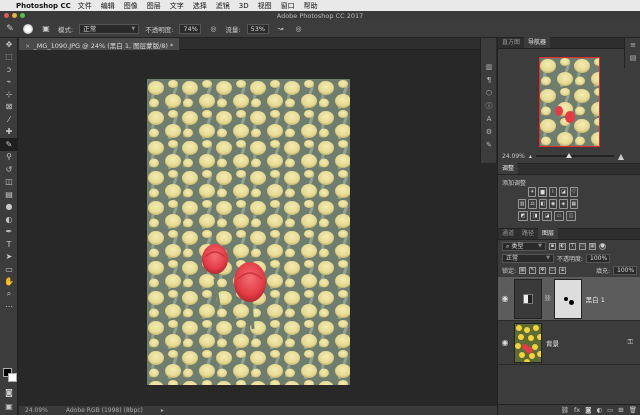 The height and width of the screenshot is (415, 640). What do you see at coordinates (9, 269) in the screenshot?
I see `rectangle-tool-icon: ▭` at bounding box center [9, 269].